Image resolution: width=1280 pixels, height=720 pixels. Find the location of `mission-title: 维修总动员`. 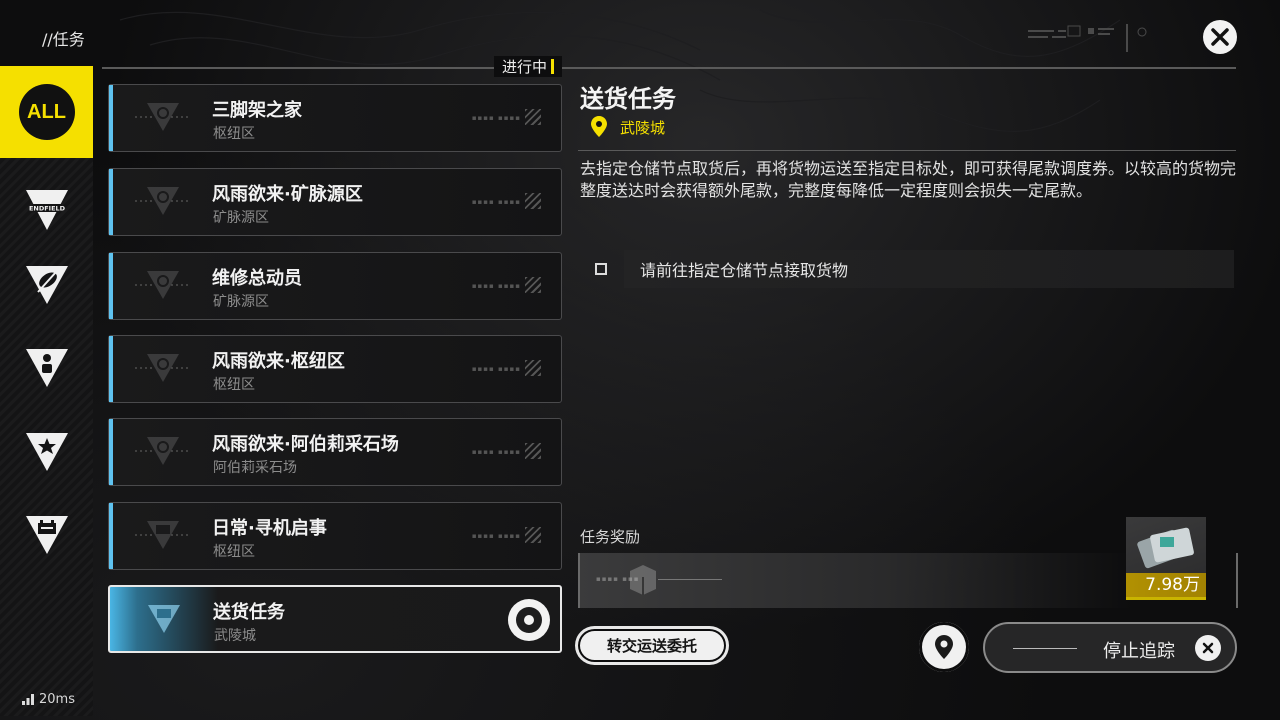

mission-title: 维修总动员 is located at coordinates (257, 278).